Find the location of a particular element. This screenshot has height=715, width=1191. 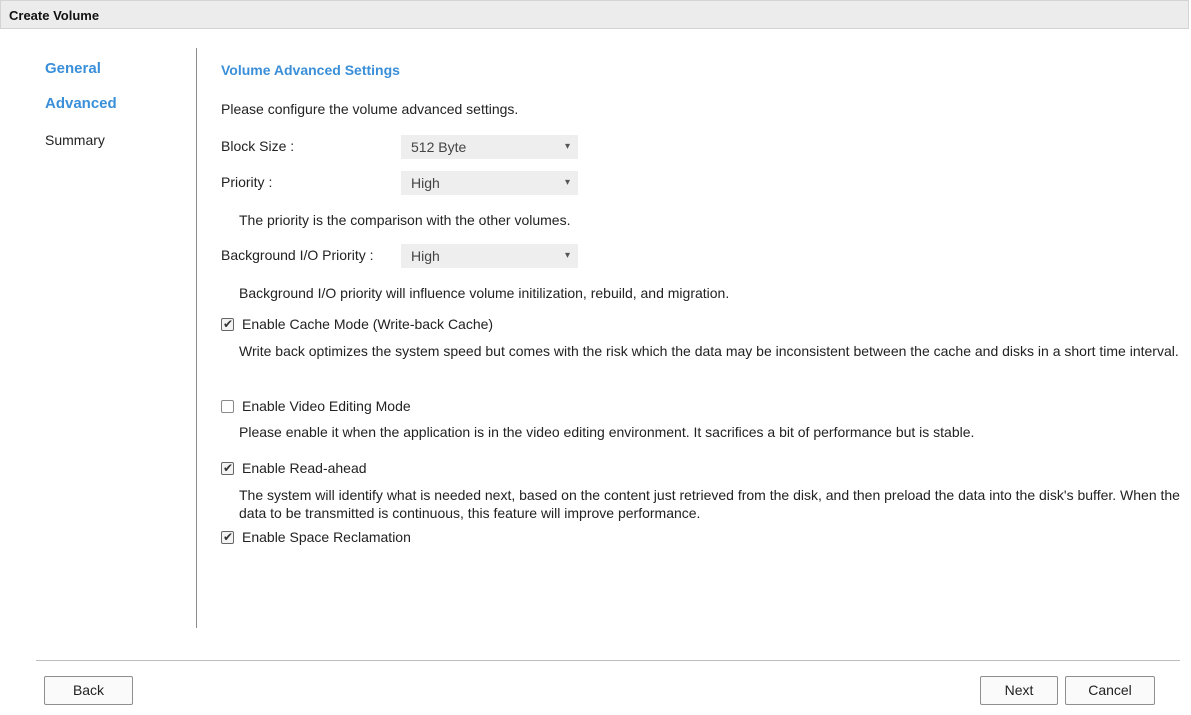

read-ahead-label: Enable Read-ahead is located at coordinates (304, 468).